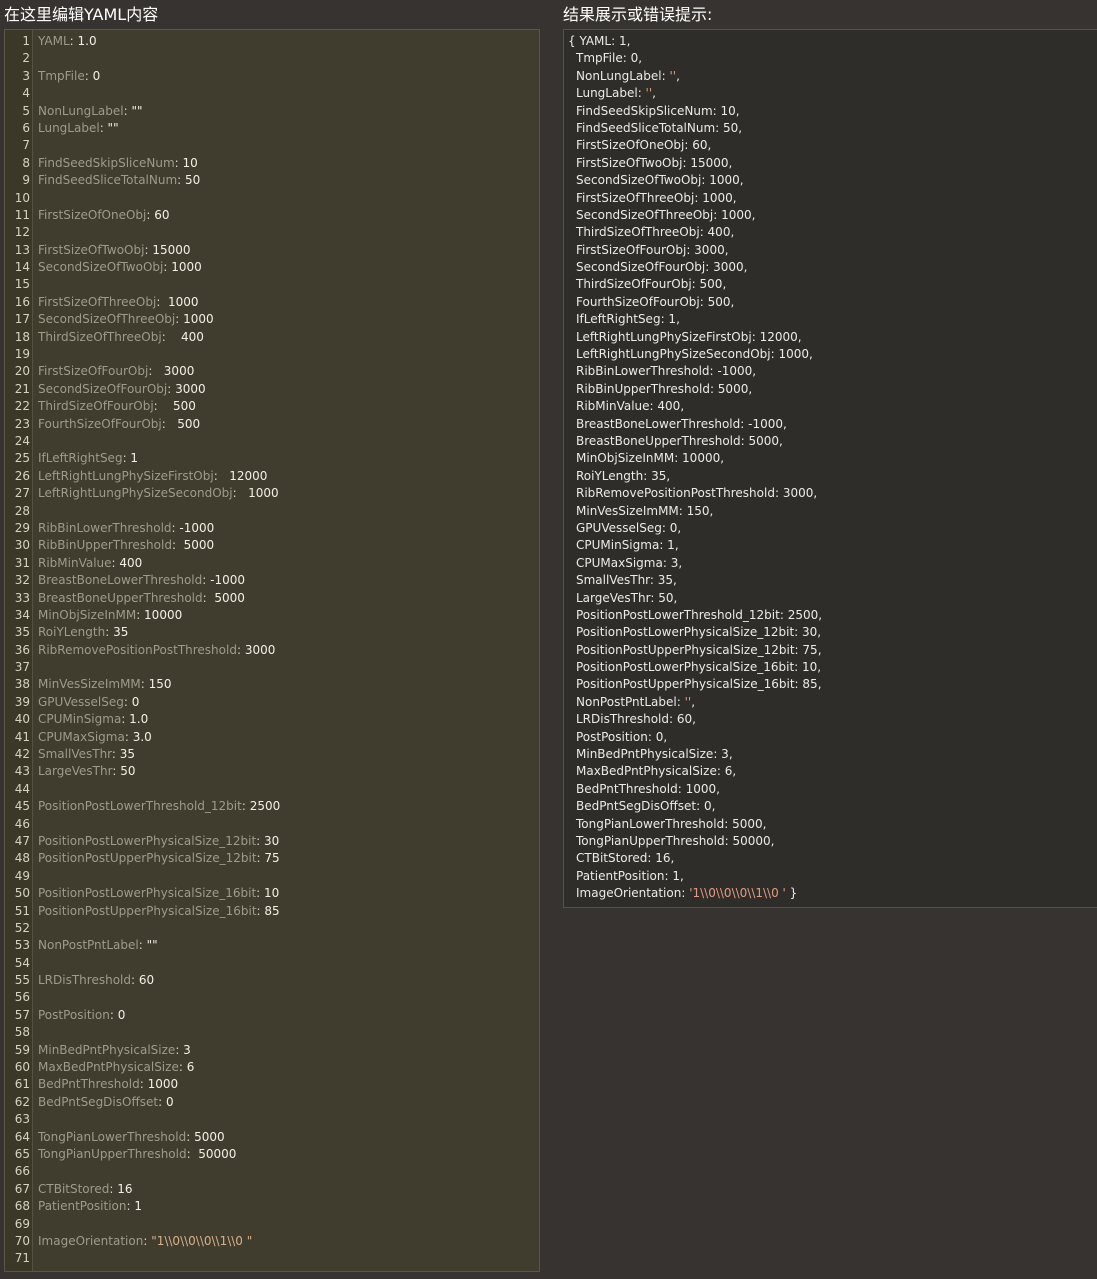 The width and height of the screenshot is (1097, 1279). What do you see at coordinates (272, 128) in the screenshot?
I see `editor-line: 6 LungLabel: ""` at bounding box center [272, 128].